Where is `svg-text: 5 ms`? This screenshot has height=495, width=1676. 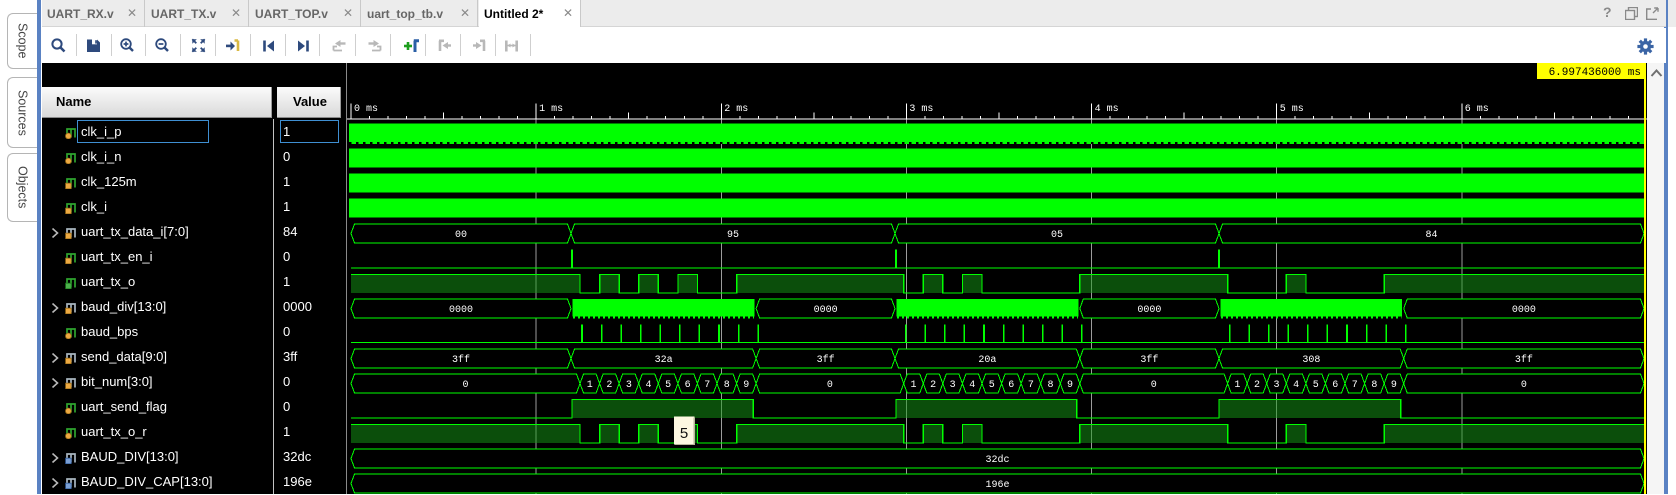 svg-text: 5 ms is located at coordinates (1292, 109).